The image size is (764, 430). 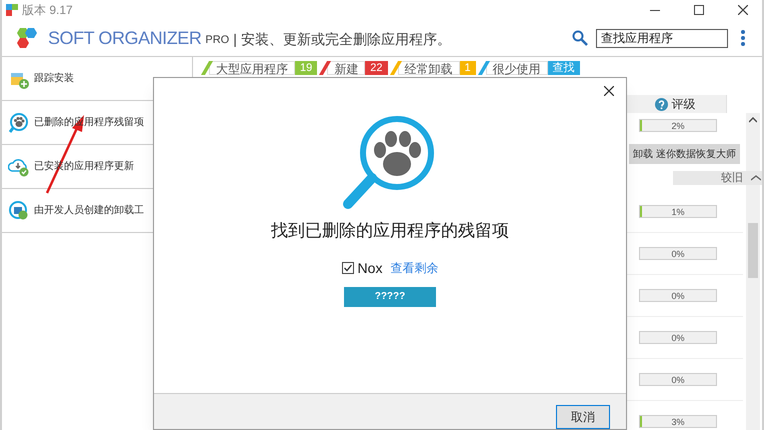 I want to click on maximize-icon, so click(x=699, y=10).